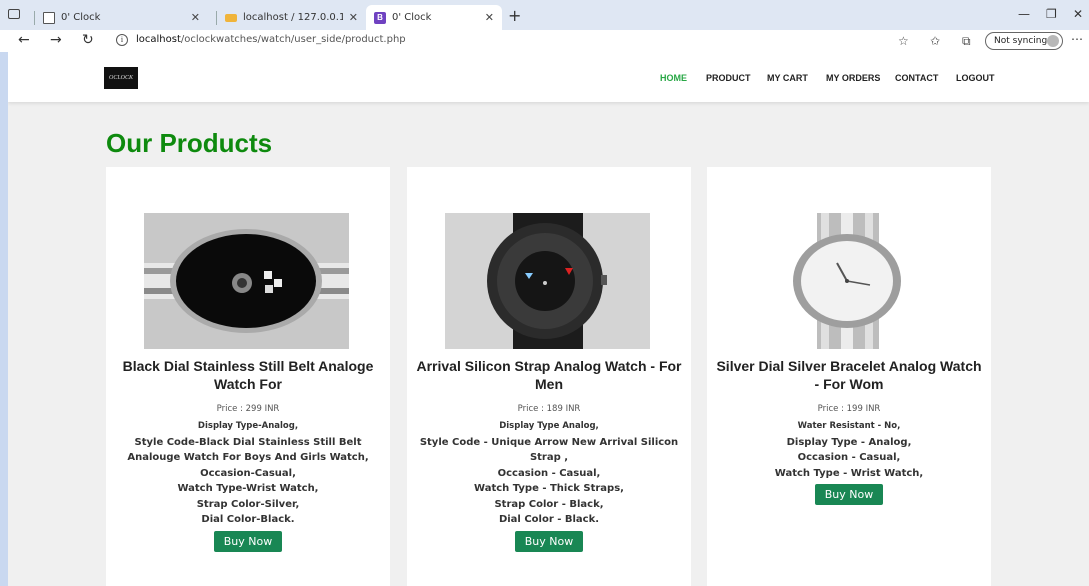  I want to click on spec-line: Strap ,, so click(549, 457).